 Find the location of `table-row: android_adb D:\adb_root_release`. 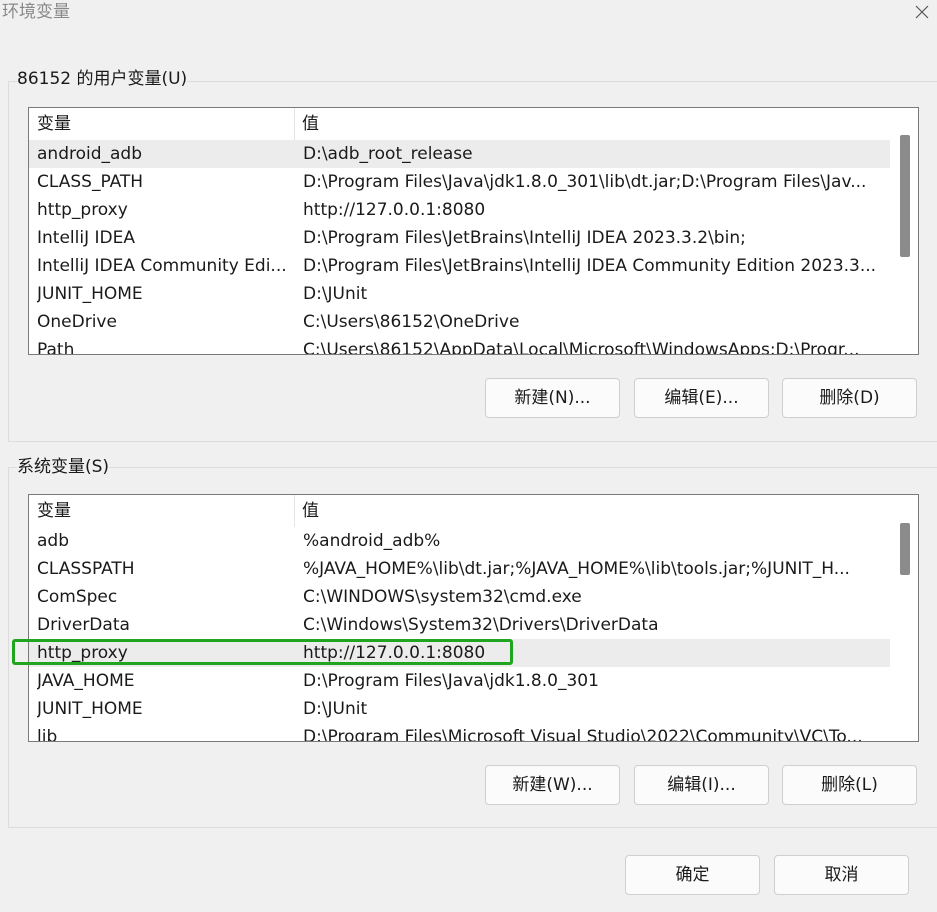

table-row: android_adb D:\adb_root_release is located at coordinates (460, 154).